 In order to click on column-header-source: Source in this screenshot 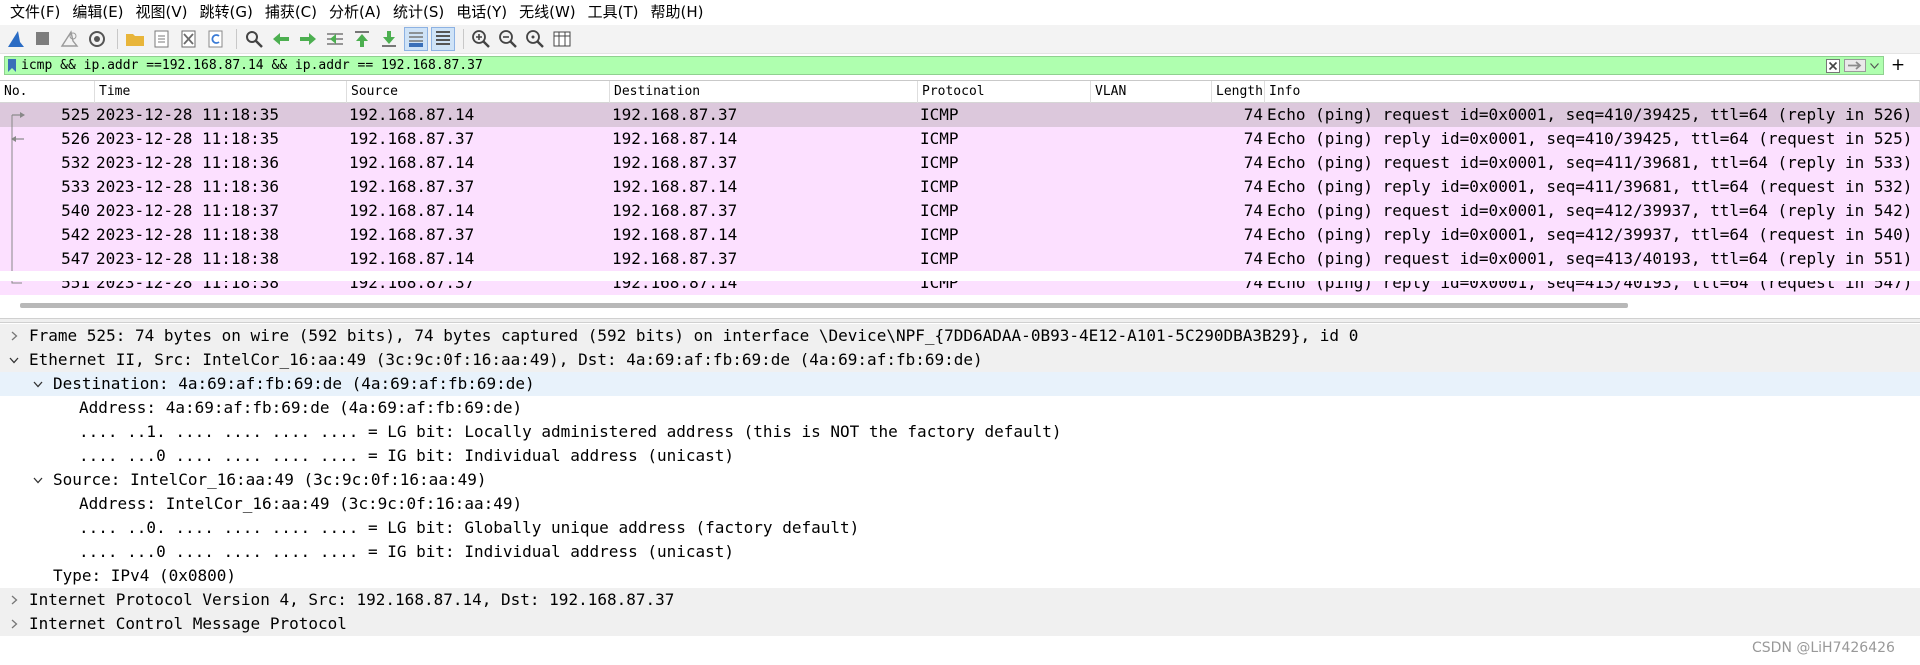, I will do `click(478, 92)`.